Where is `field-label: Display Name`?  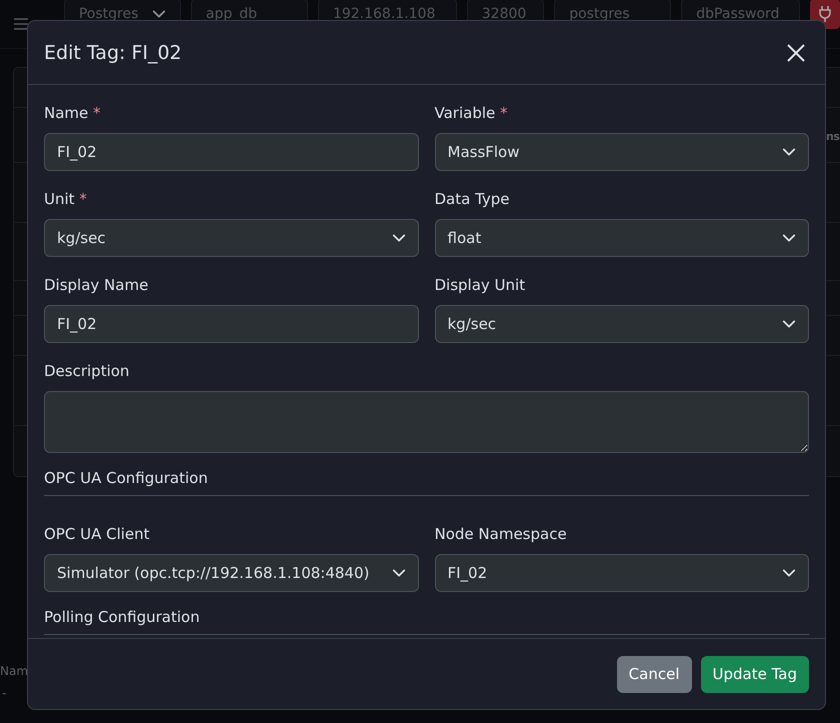 field-label: Display Name is located at coordinates (97, 285).